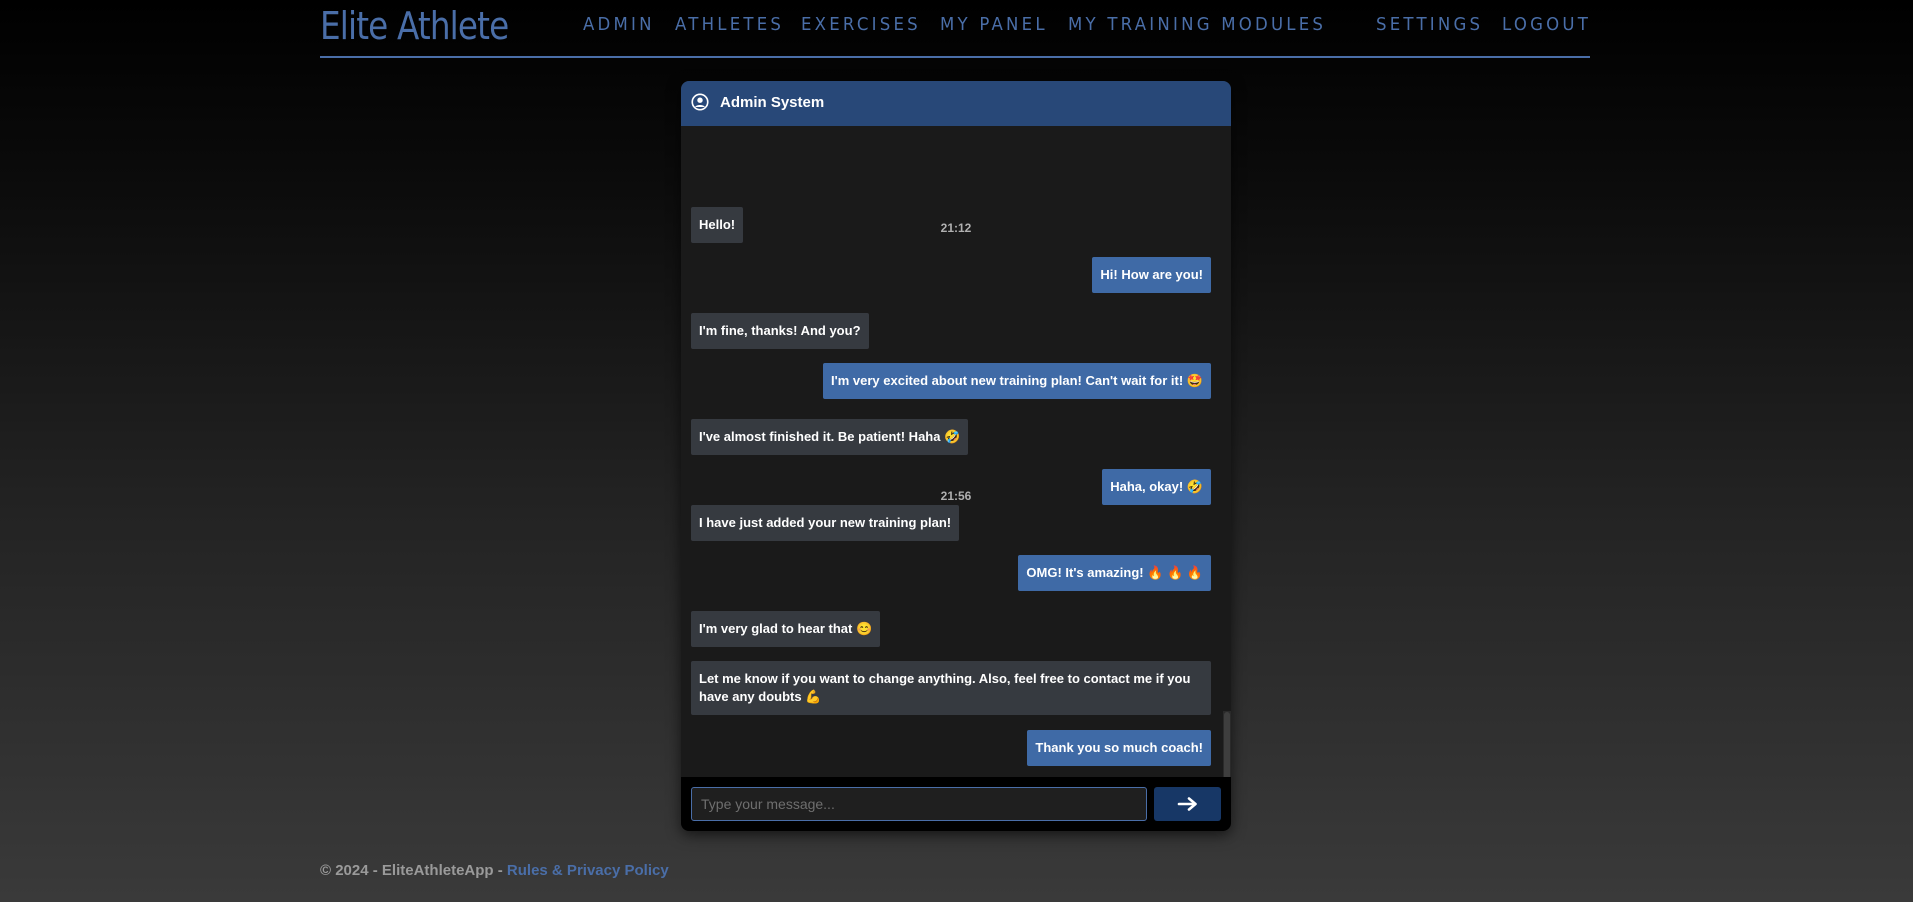  Describe the element at coordinates (1546, 24) in the screenshot. I see `nav-logout: LOGOUT` at that location.